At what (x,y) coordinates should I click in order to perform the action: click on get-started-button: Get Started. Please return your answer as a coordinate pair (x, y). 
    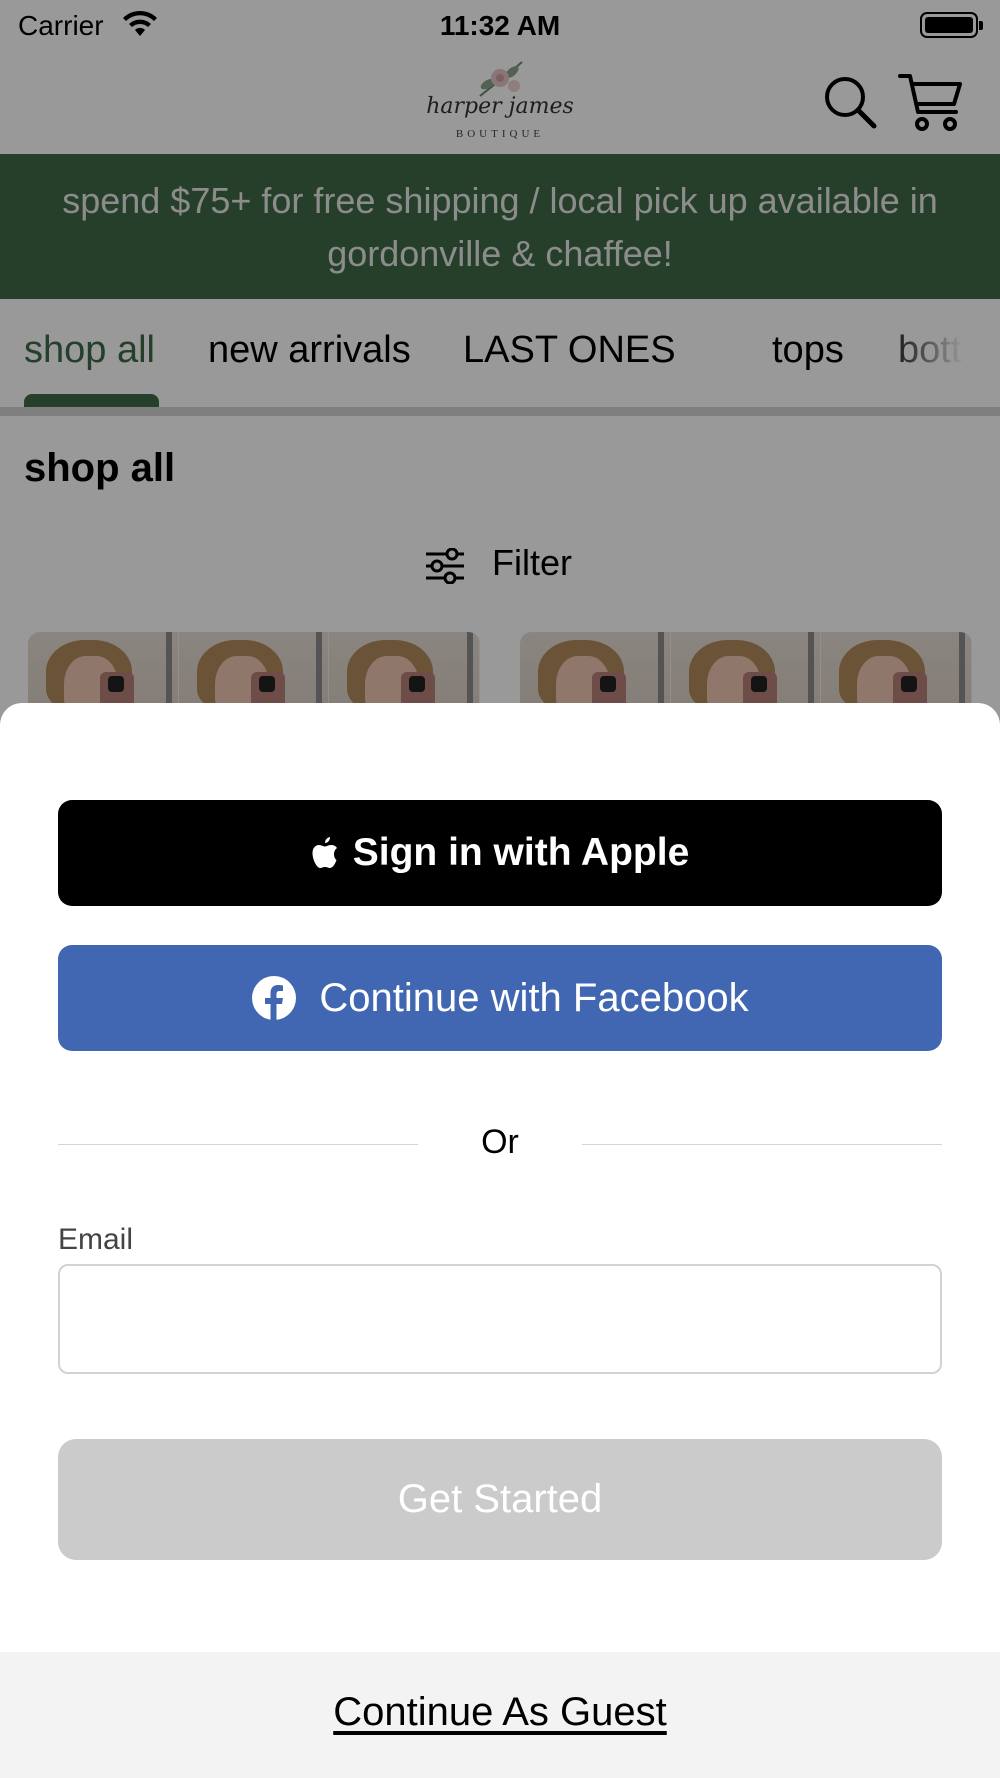
    Looking at the image, I should click on (500, 1499).